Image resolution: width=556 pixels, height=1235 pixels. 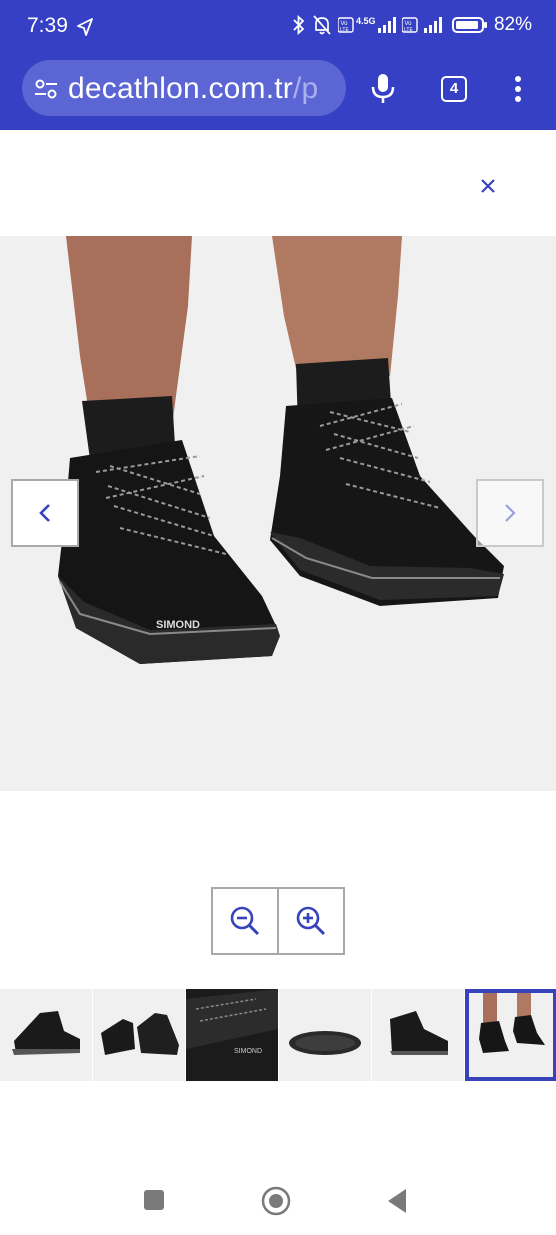 What do you see at coordinates (397, 1201) in the screenshot?
I see `back-icon` at bounding box center [397, 1201].